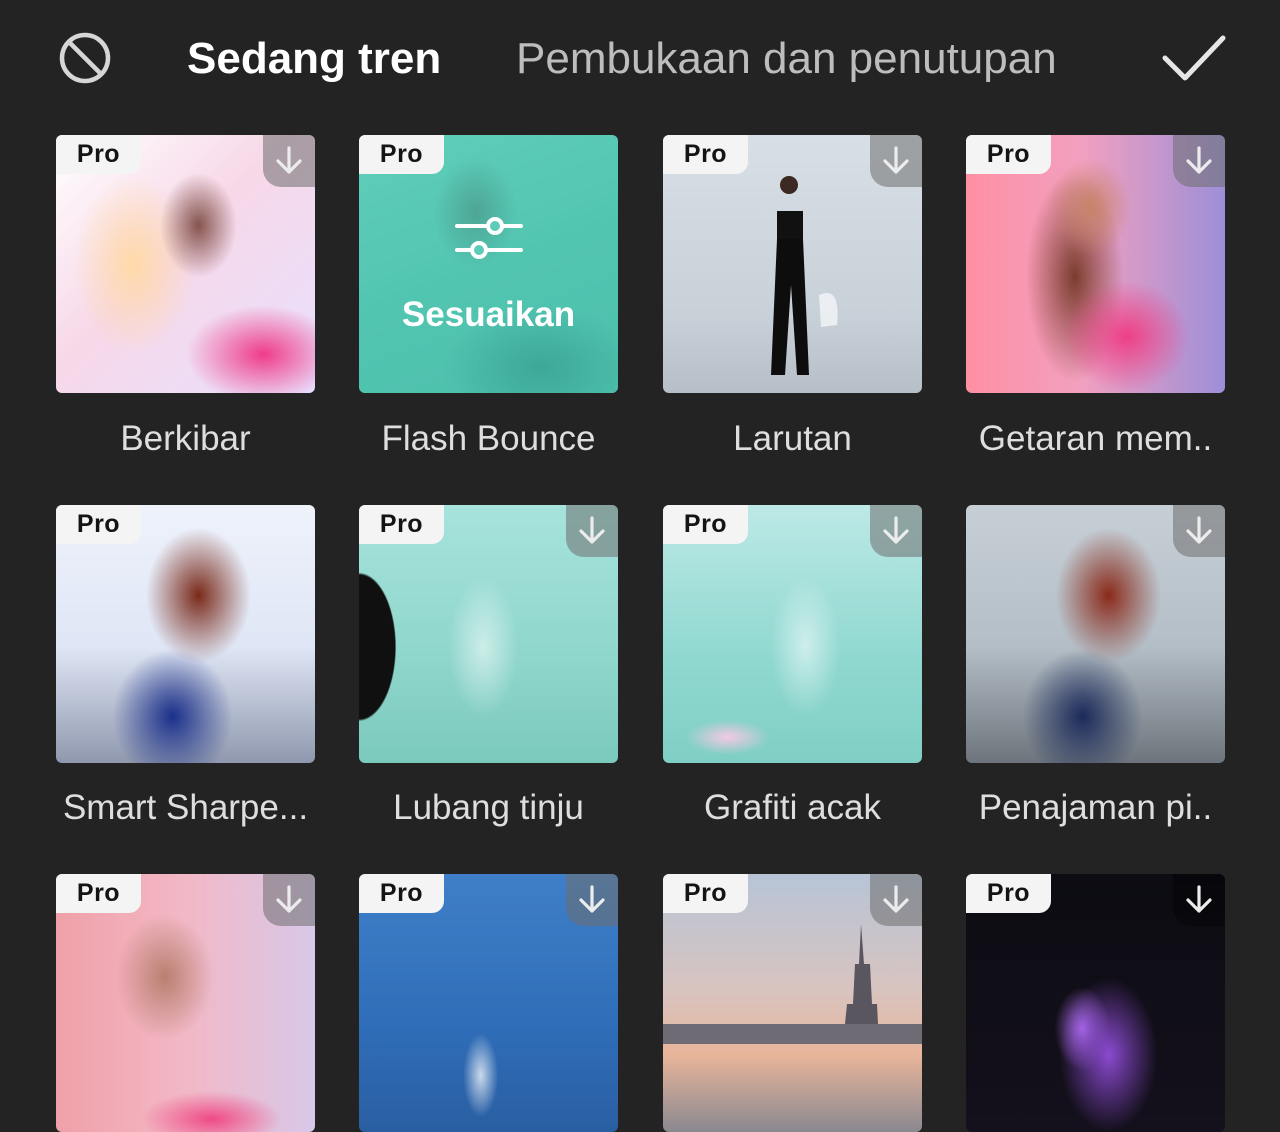 This screenshot has height=1132, width=1280. I want to click on effect-label: Getaran mem.., so click(1095, 438).